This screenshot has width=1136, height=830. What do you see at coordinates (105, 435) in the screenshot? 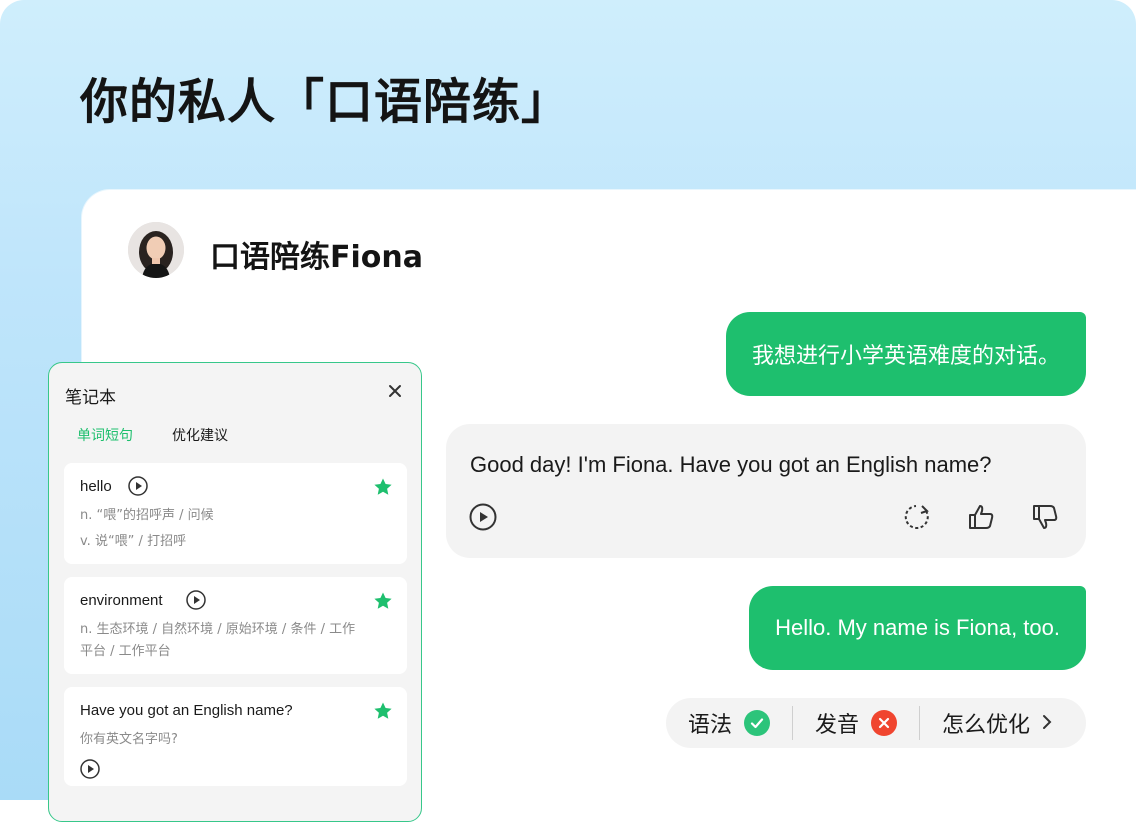
I see `tab-words-phrases: 单词短句` at bounding box center [105, 435].